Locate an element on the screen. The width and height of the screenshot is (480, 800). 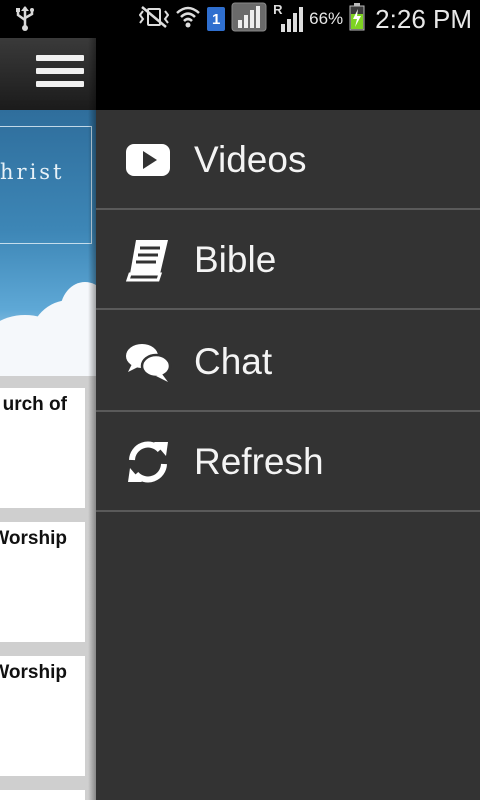
hamburger-menu-icon is located at coordinates (60, 73).